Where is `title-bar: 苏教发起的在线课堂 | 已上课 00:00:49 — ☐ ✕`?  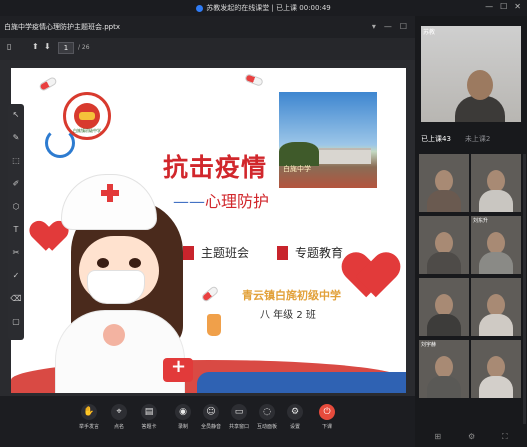
title-bar: 苏教发起的在线课堂 | 已上课 00:00:49 — ☐ ✕ is located at coordinates (263, 8).